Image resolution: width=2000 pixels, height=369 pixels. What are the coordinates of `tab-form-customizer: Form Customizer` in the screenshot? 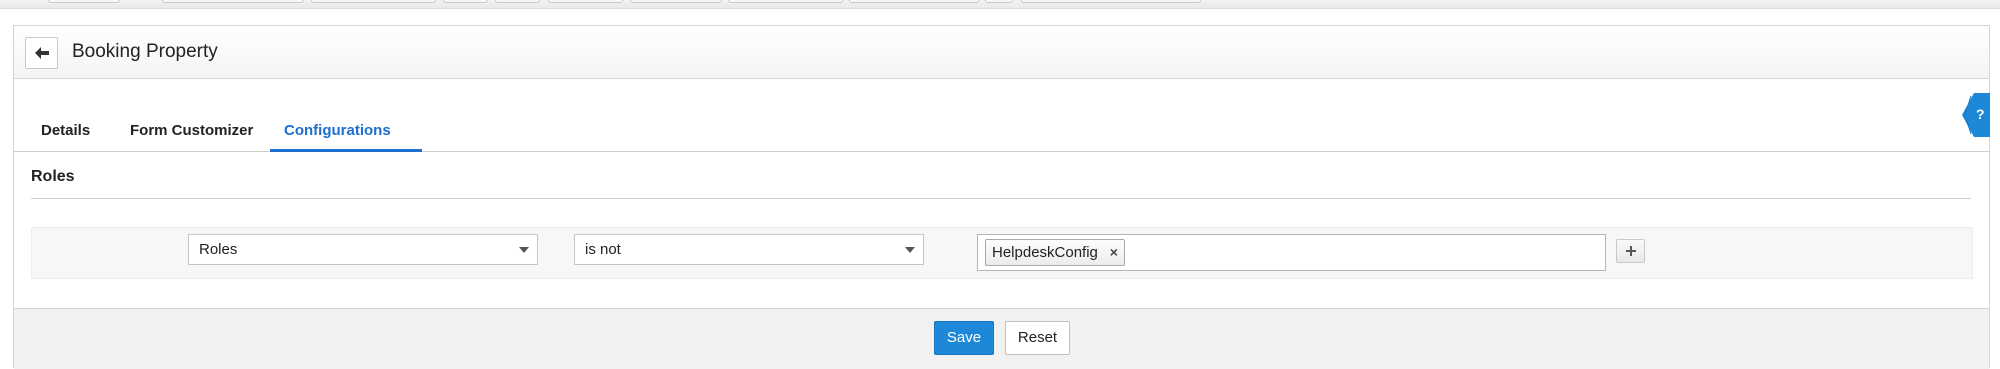 It's located at (191, 136).